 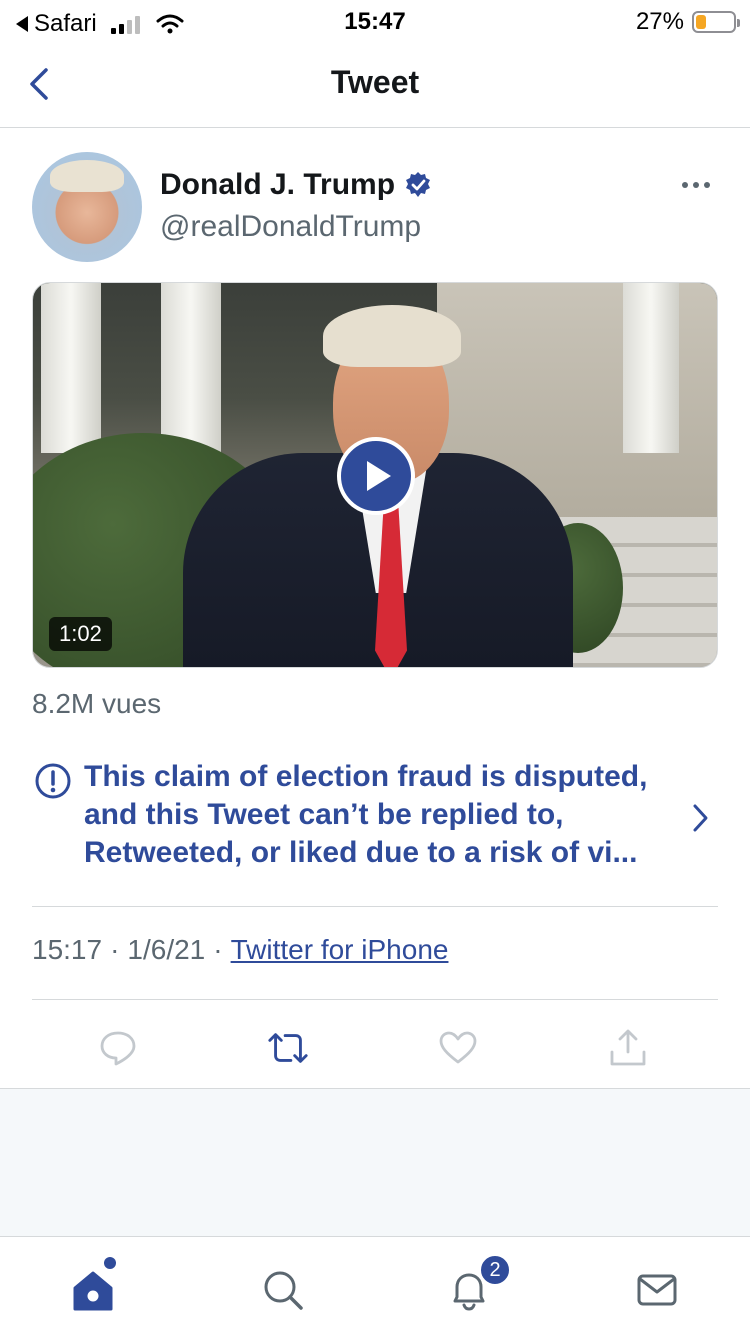 What do you see at coordinates (340, 950) in the screenshot?
I see `tweet-source-link: Twitter for iPhone` at bounding box center [340, 950].